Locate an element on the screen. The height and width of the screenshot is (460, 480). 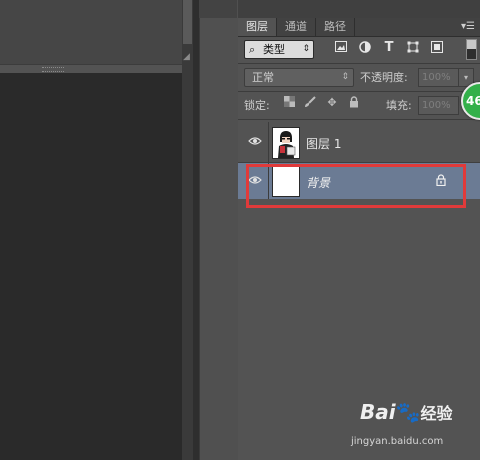
layer-name: 图层 1 is located at coordinates (323, 143).